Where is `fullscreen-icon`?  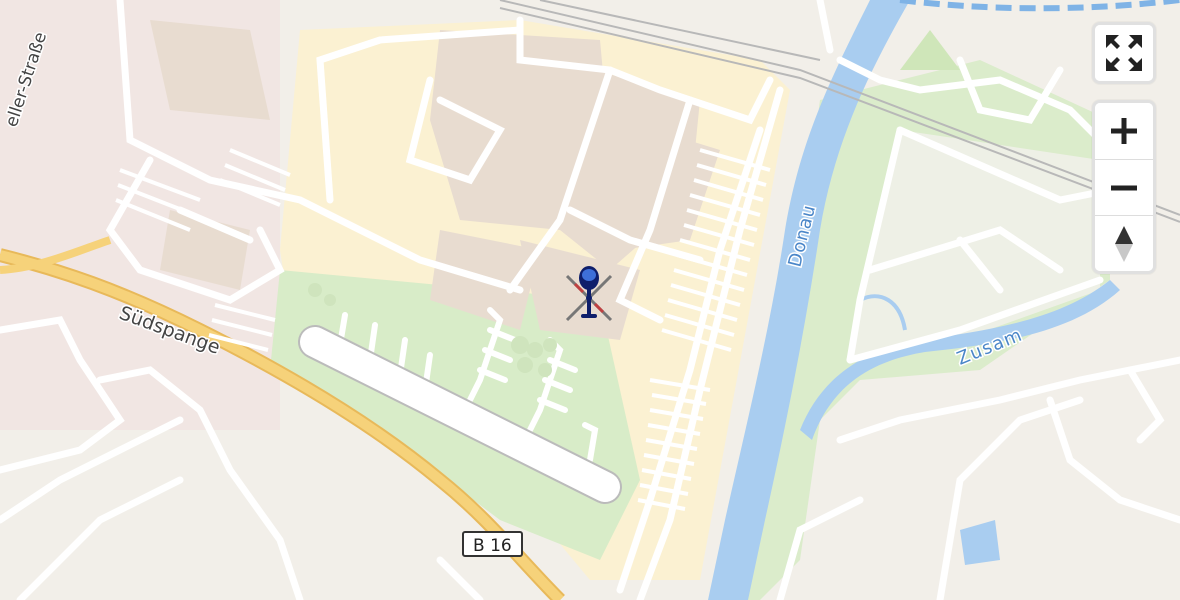
fullscreen-icon is located at coordinates (1124, 53).